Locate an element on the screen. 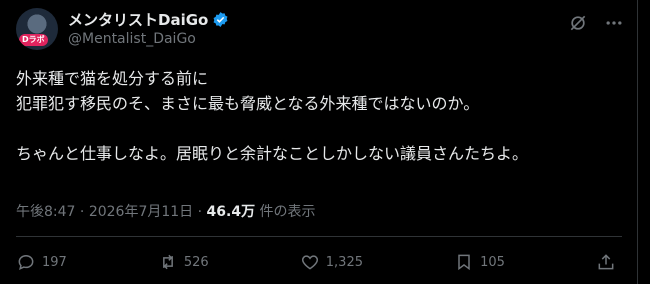  views-count: 46.4万 is located at coordinates (231, 212).